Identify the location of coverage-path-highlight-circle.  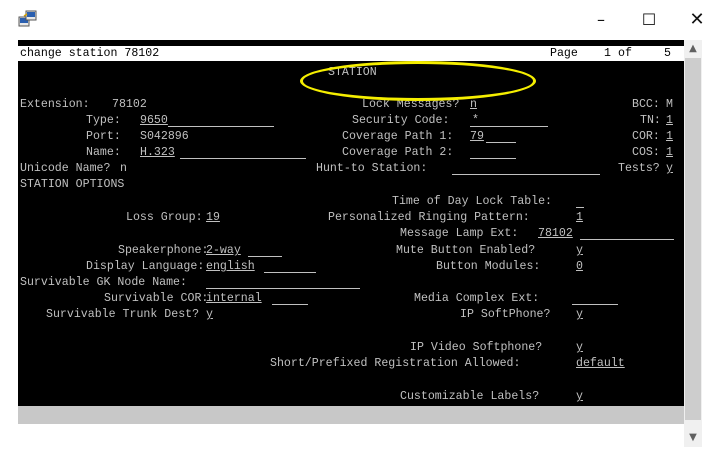
(418, 81).